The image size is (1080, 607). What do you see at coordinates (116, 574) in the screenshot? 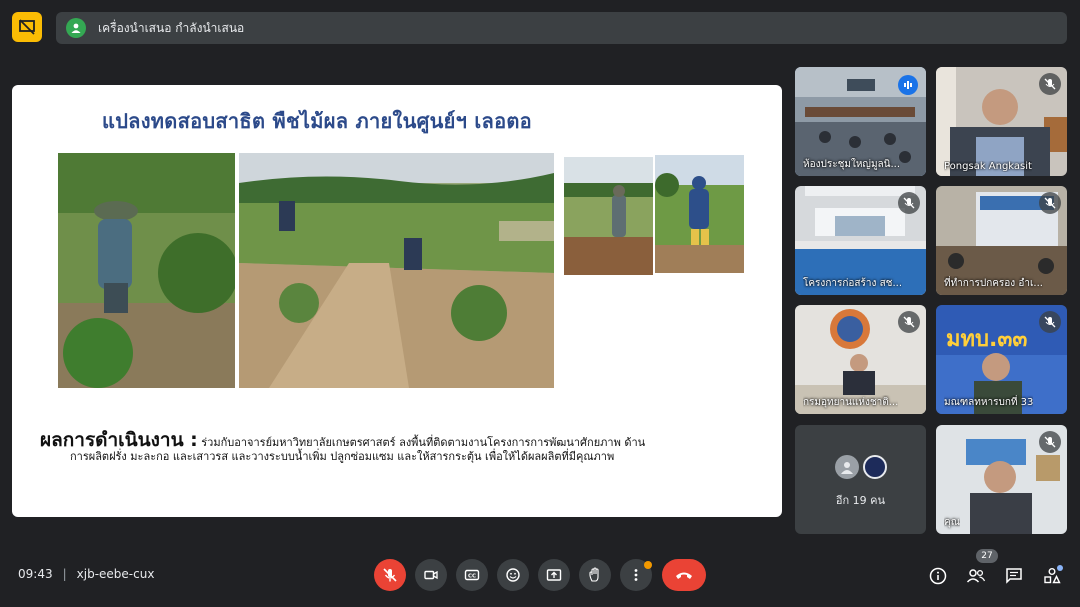
I see `meeting-code: xjb-eebe-cux` at bounding box center [116, 574].